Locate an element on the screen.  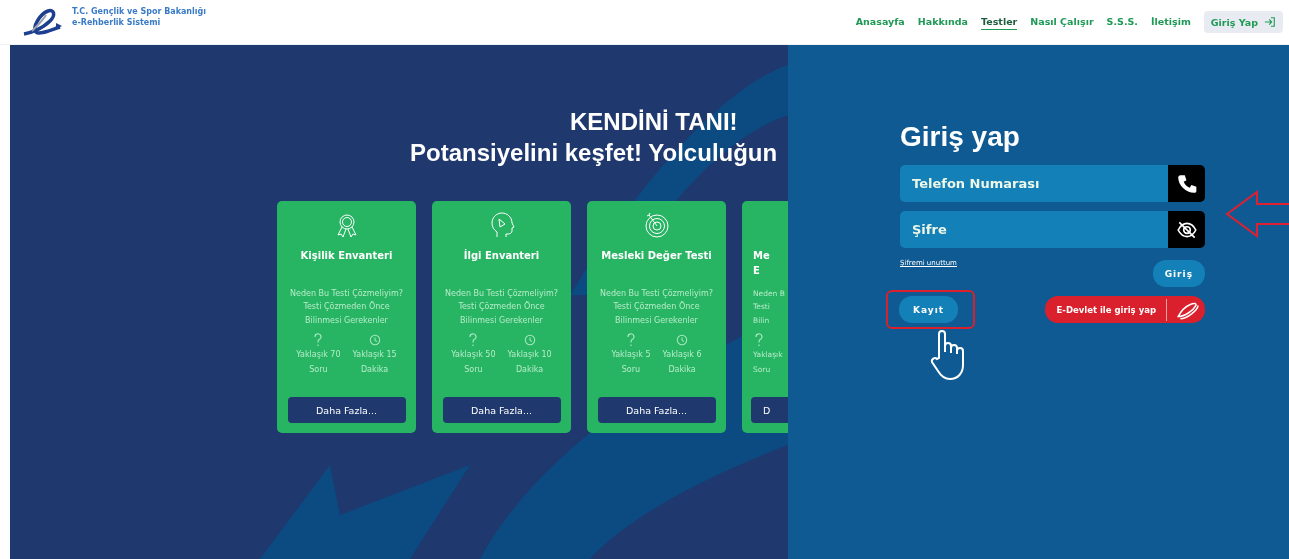
edevlet-button: E-Devlet ile giriş yap is located at coordinates (1124, 309).